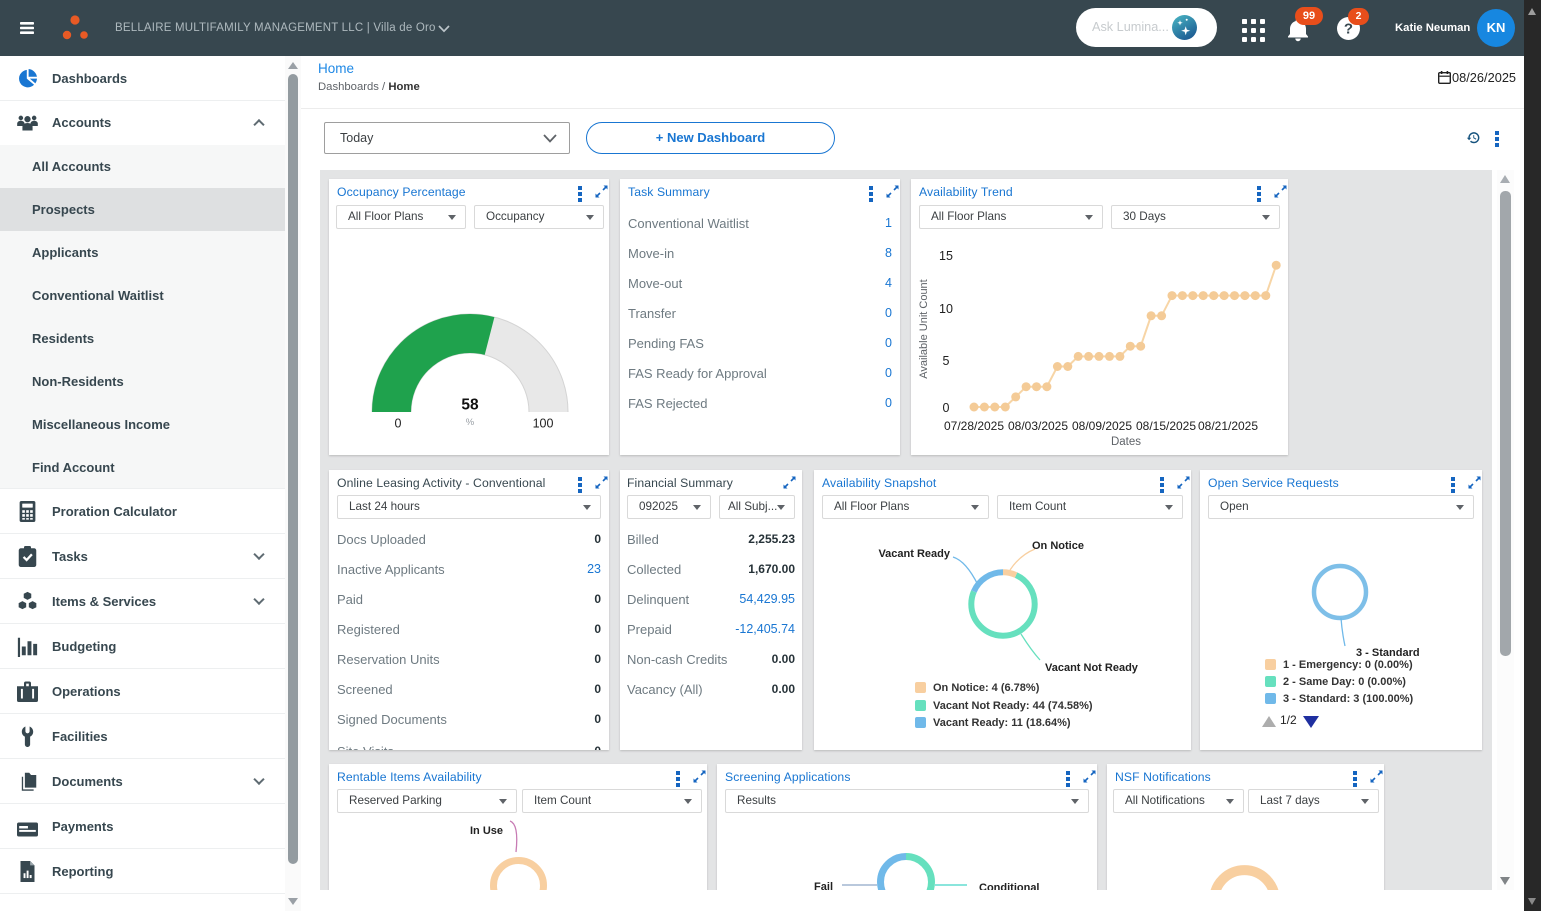 The width and height of the screenshot is (1541, 911). Describe the element at coordinates (1009, 886) in the screenshot. I see `svg-text: Conditional` at that location.